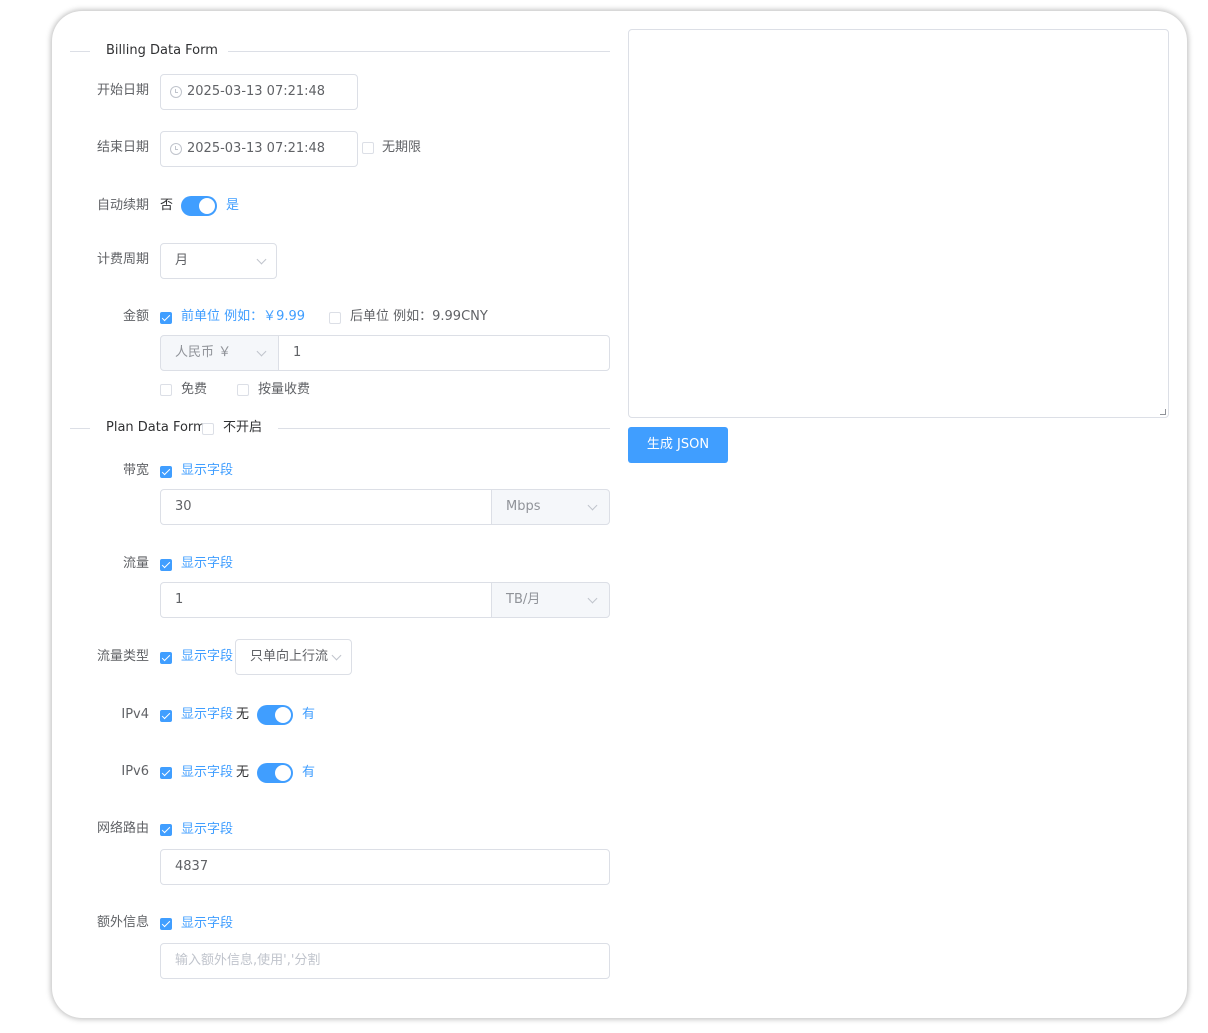 This screenshot has height=1033, width=1208. I want to click on ipv4-on-text: 有, so click(309, 714).